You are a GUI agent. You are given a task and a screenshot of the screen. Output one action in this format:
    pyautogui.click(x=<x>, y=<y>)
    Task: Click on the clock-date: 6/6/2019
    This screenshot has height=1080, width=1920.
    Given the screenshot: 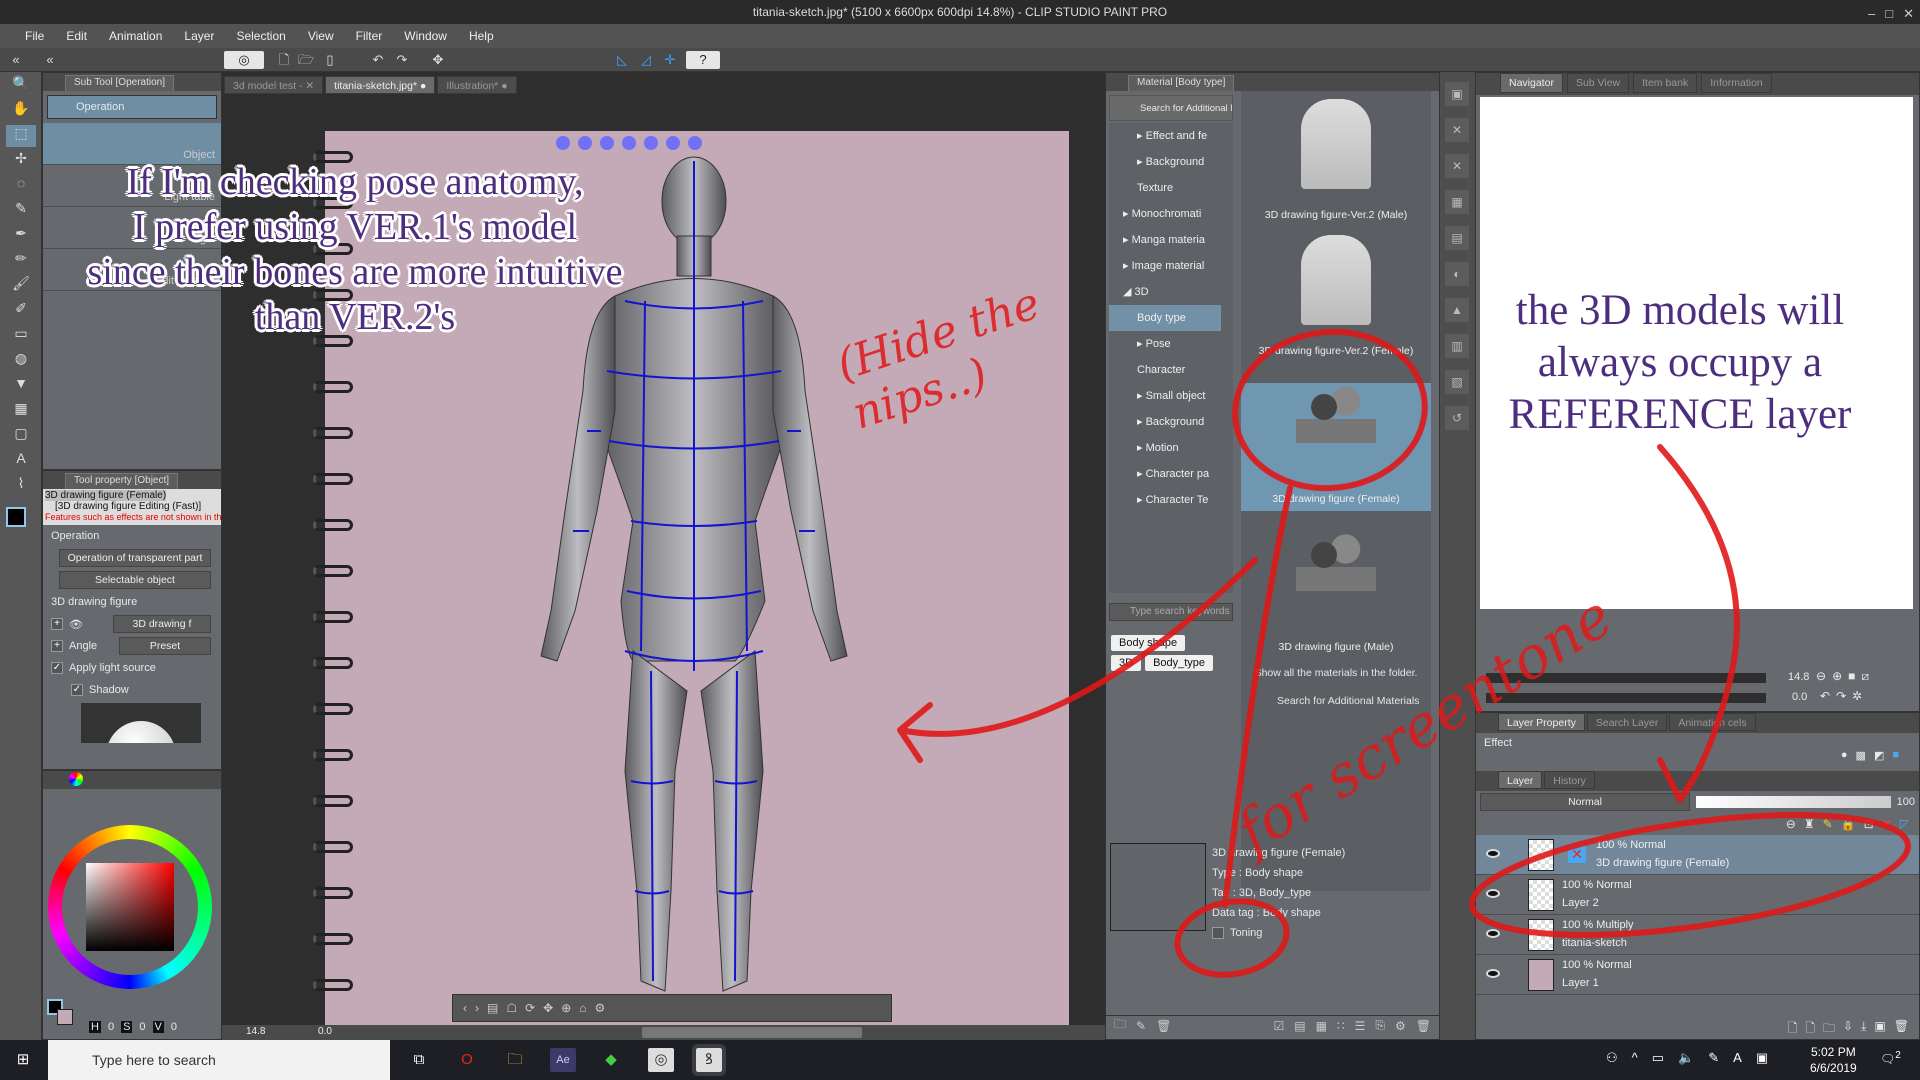 What is the action you would take?
    pyautogui.click(x=1833, y=1068)
    